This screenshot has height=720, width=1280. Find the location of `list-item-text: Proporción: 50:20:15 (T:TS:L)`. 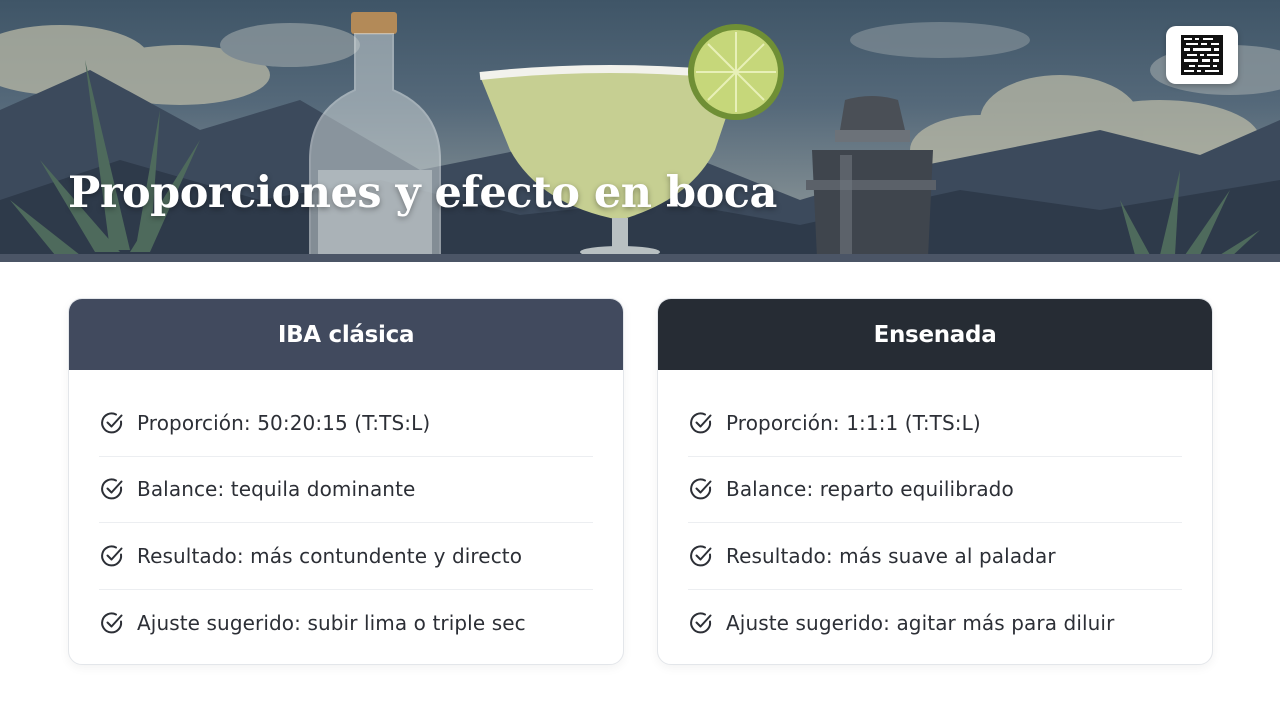

list-item-text: Proporción: 50:20:15 (T:TS:L) is located at coordinates (284, 422).